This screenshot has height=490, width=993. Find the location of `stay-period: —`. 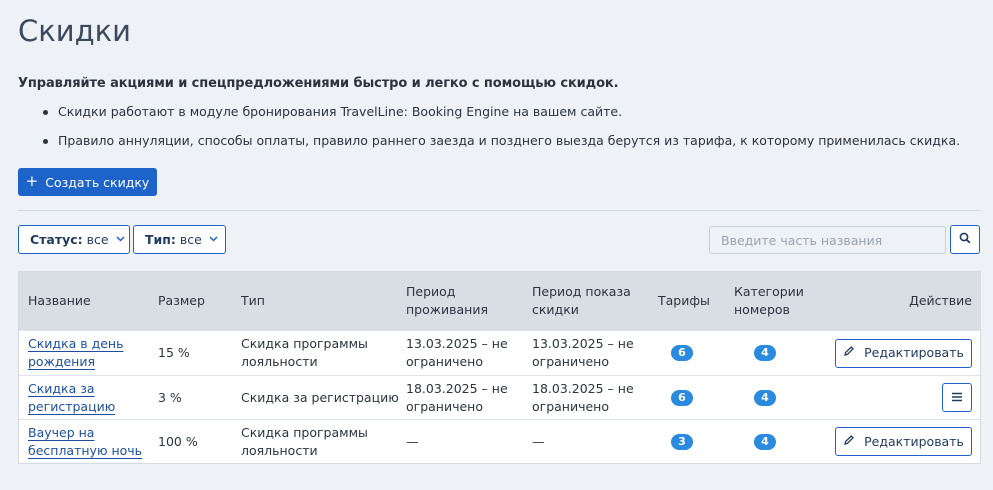

stay-period: — is located at coordinates (412, 441).